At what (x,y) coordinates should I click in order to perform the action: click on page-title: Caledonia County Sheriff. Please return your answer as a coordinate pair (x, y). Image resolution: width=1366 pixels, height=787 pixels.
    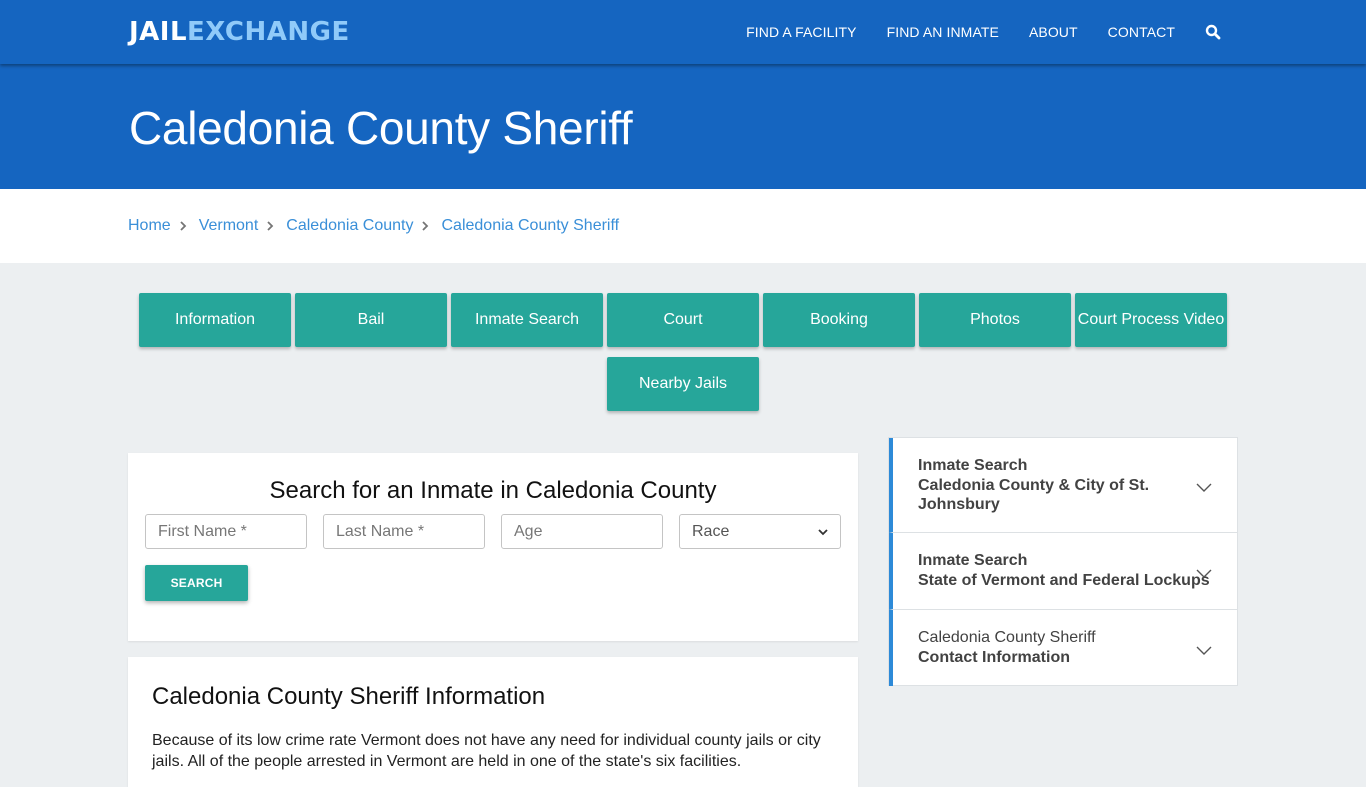
    Looking at the image, I should click on (381, 128).